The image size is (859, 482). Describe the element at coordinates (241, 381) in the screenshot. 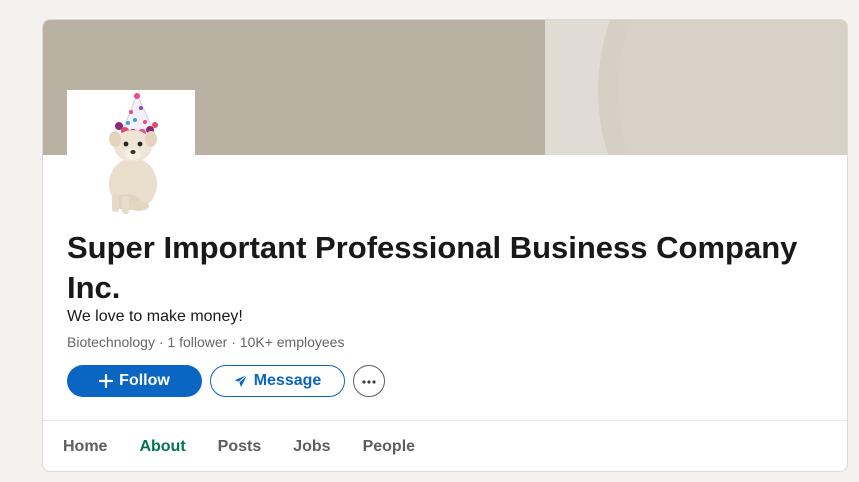

I see `send-icon` at that location.